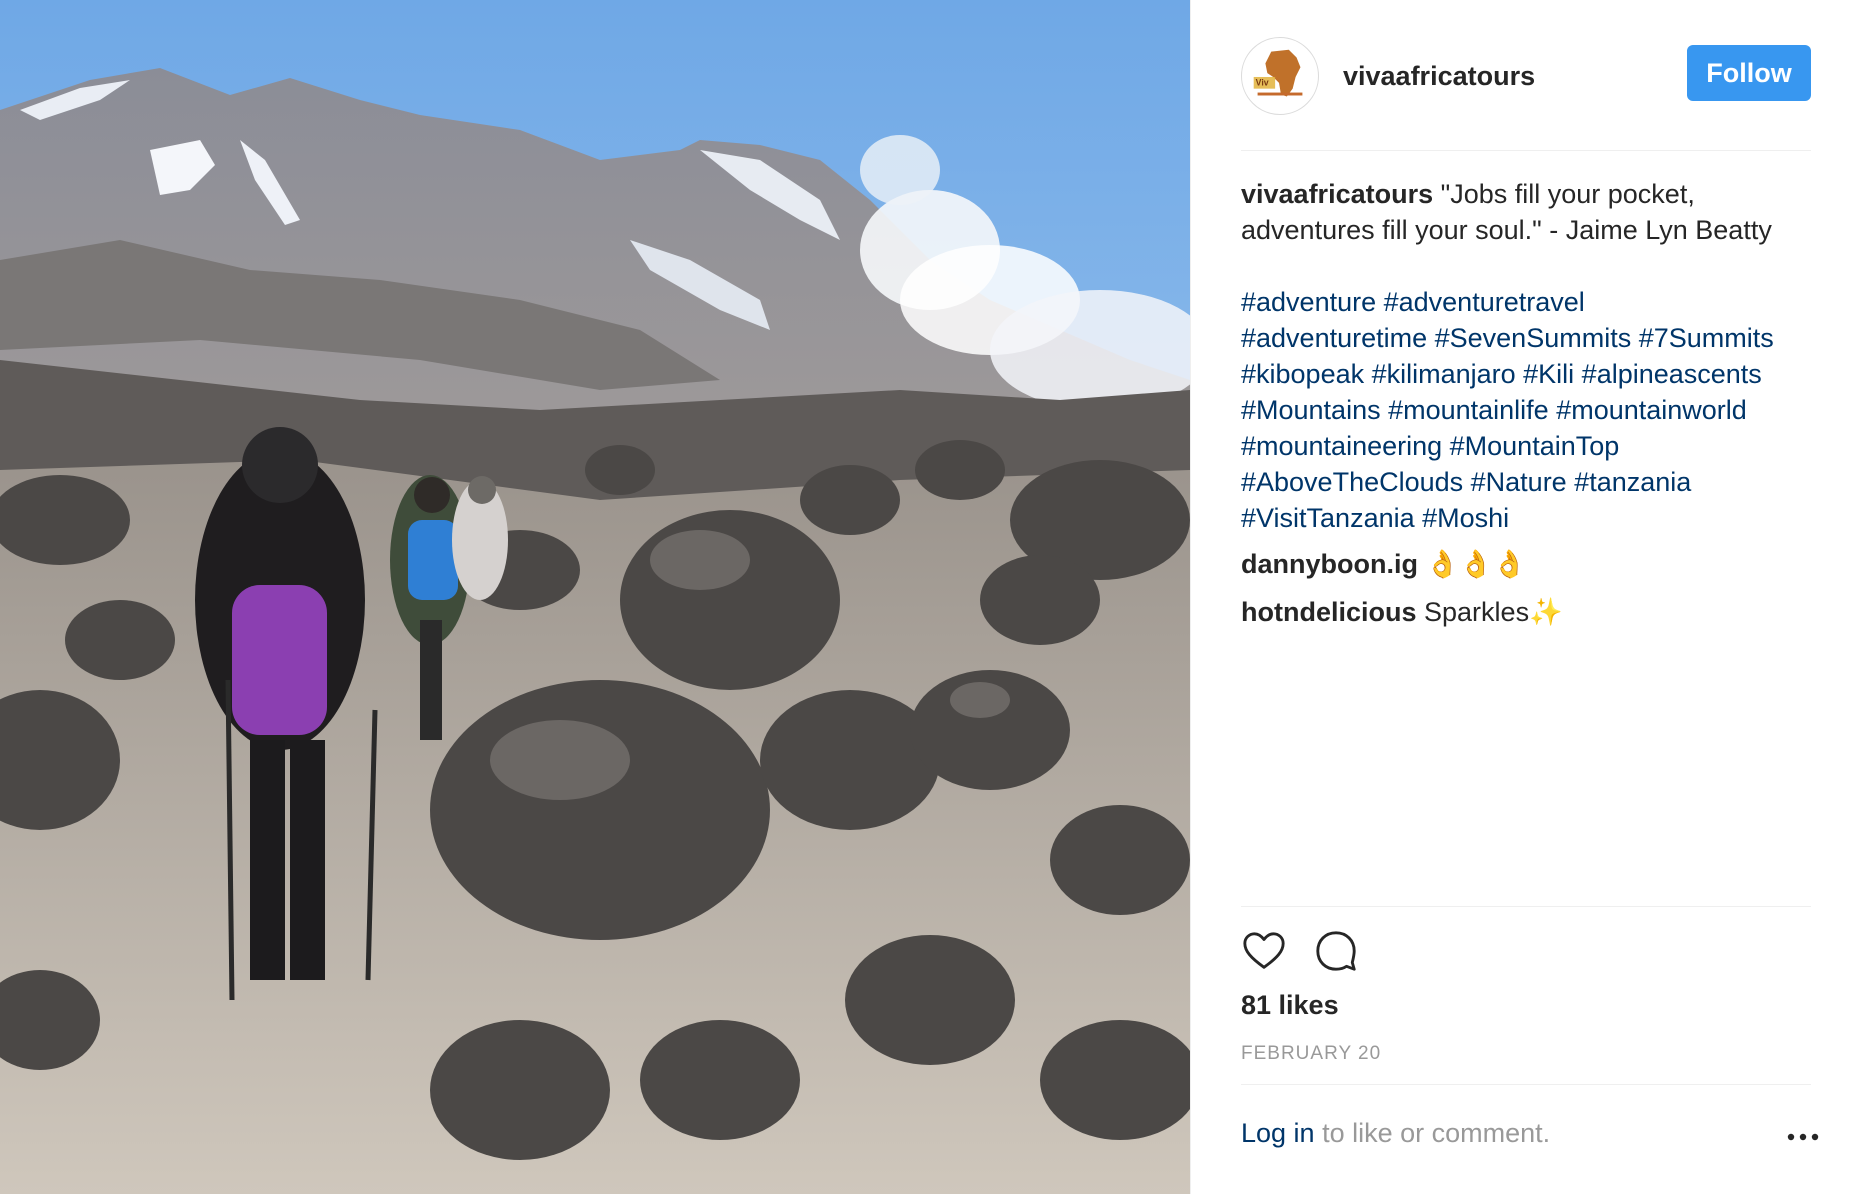  Describe the element at coordinates (1264, 951) in the screenshot. I see `heart-icon` at that location.